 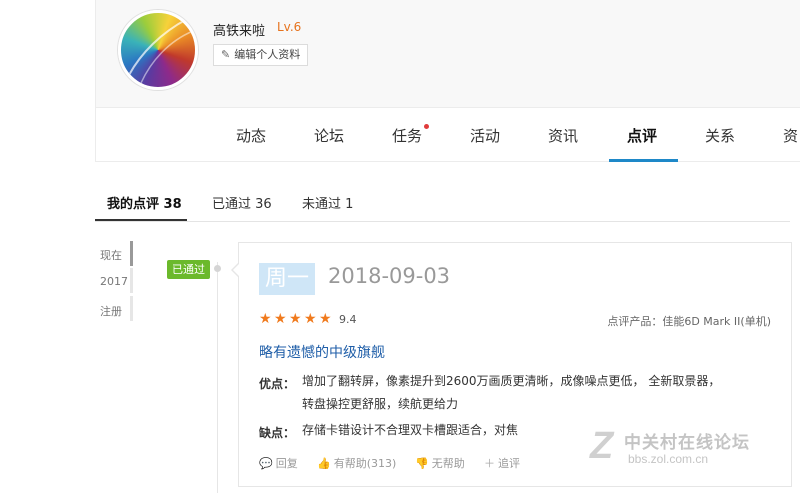 What do you see at coordinates (563, 135) in the screenshot?
I see `tab-news: 资讯` at bounding box center [563, 135].